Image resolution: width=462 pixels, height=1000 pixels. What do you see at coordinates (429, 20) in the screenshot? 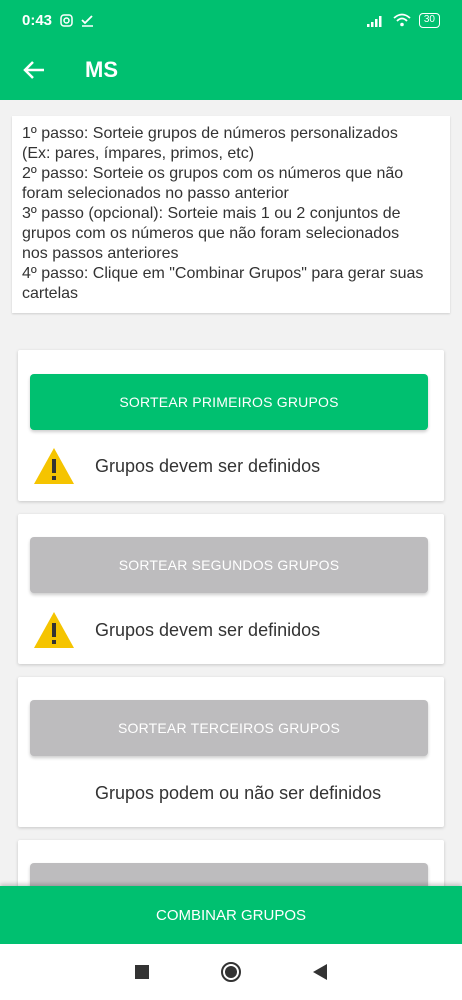
I see `battery-indicator: 30` at bounding box center [429, 20].